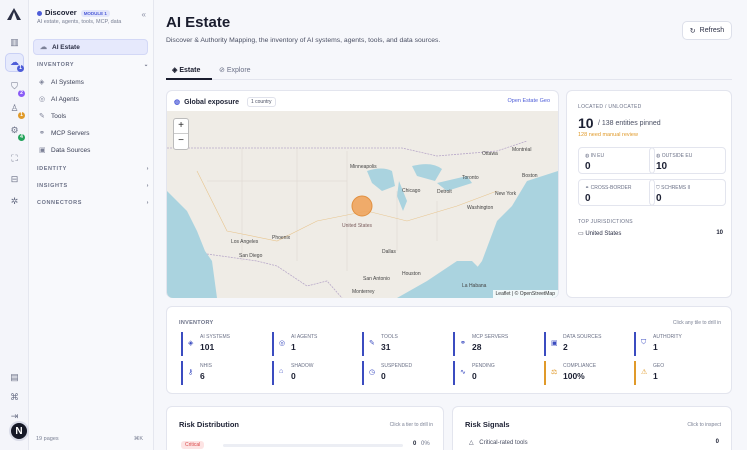  I want to click on zoom-in-button: +, so click(181, 126).